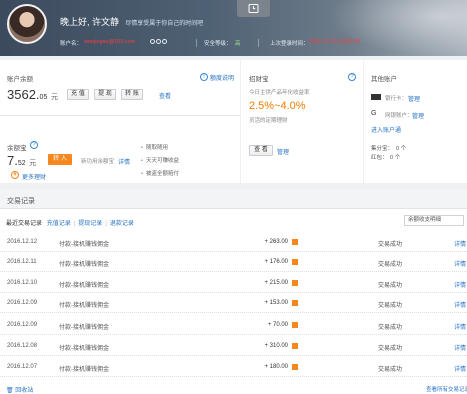 The width and height of the screenshot is (467, 394). What do you see at coordinates (164, 24) in the screenshot?
I see `greeting-subtitle: 尽情享受属于你自己的时间吧` at bounding box center [164, 24].